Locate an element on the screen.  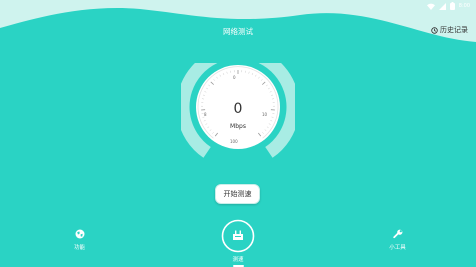
nav-label: 测速 is located at coordinates (238, 260).